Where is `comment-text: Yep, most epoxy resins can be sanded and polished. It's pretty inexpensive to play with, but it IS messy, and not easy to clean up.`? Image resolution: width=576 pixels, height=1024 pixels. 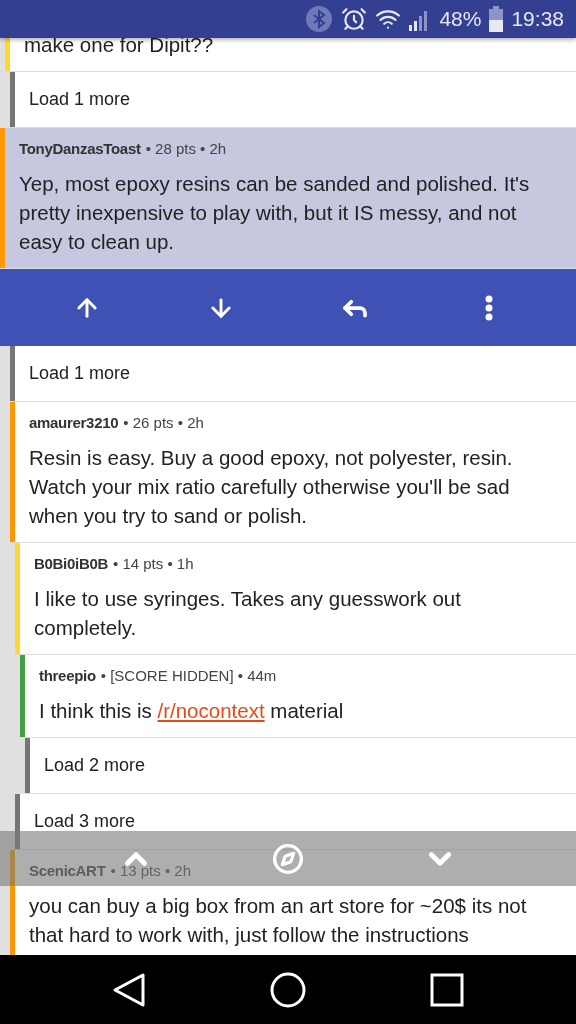 comment-text: Yep, most epoxy resins can be sanded and polished. It's pretty inexpensive to play with, but it IS messy, and not easy to clean up. is located at coordinates (275, 213).